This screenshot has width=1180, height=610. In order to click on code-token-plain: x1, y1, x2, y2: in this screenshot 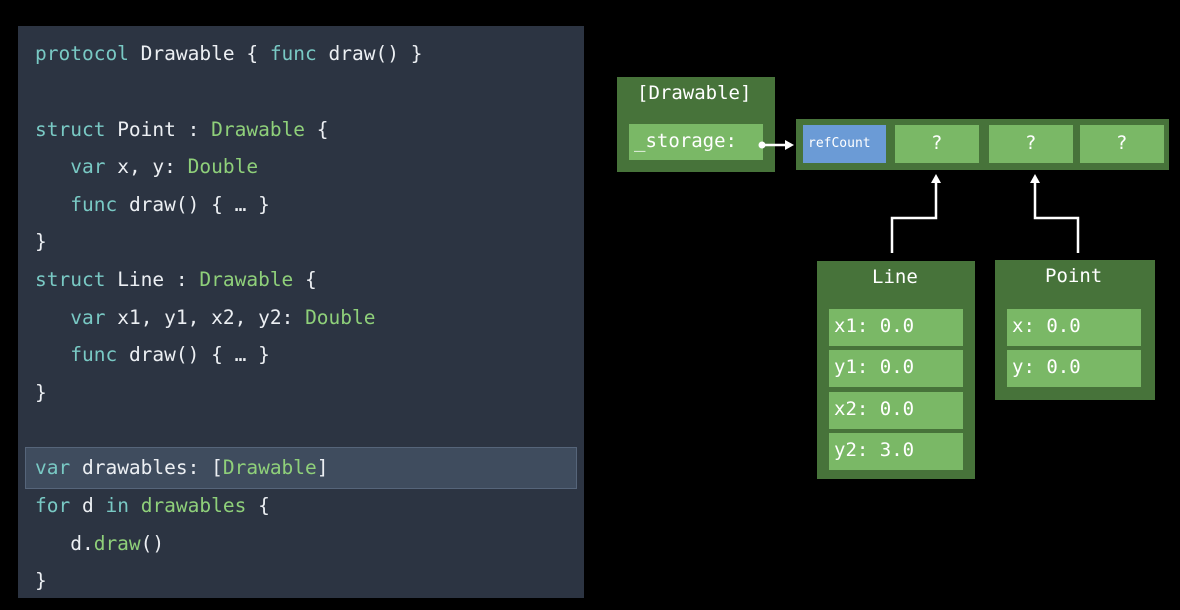, I will do `click(205, 317)`.